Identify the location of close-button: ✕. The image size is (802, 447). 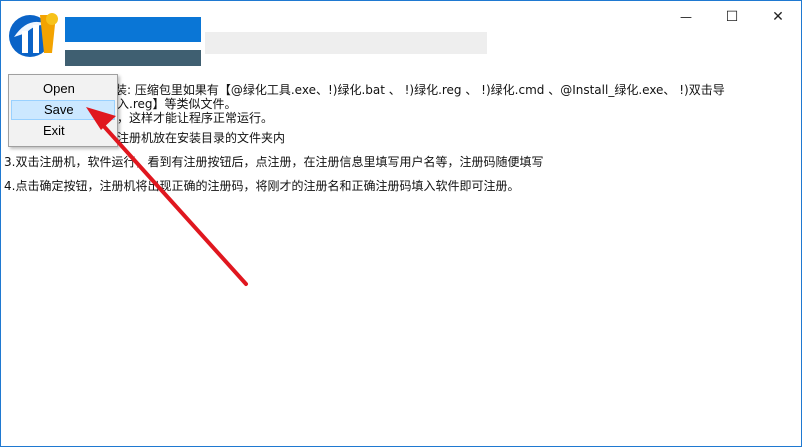
(778, 17).